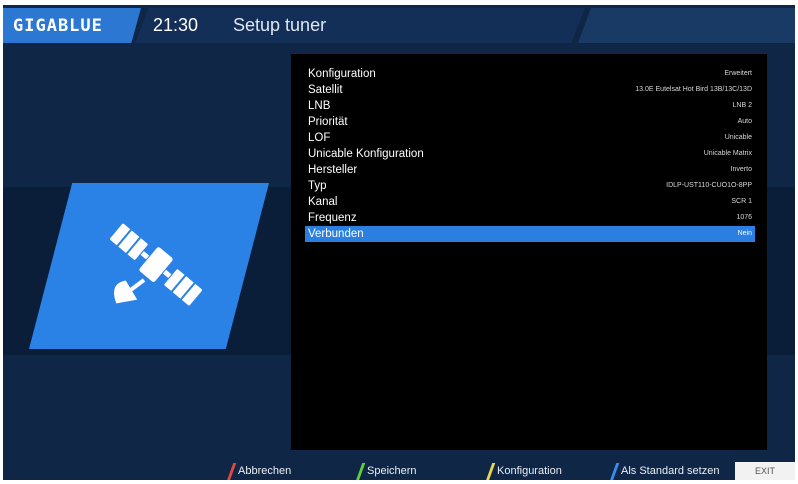 This screenshot has height=484, width=798. What do you see at coordinates (530, 202) in the screenshot?
I see `setting-row-kanal: Kanal SCR 1` at bounding box center [530, 202].